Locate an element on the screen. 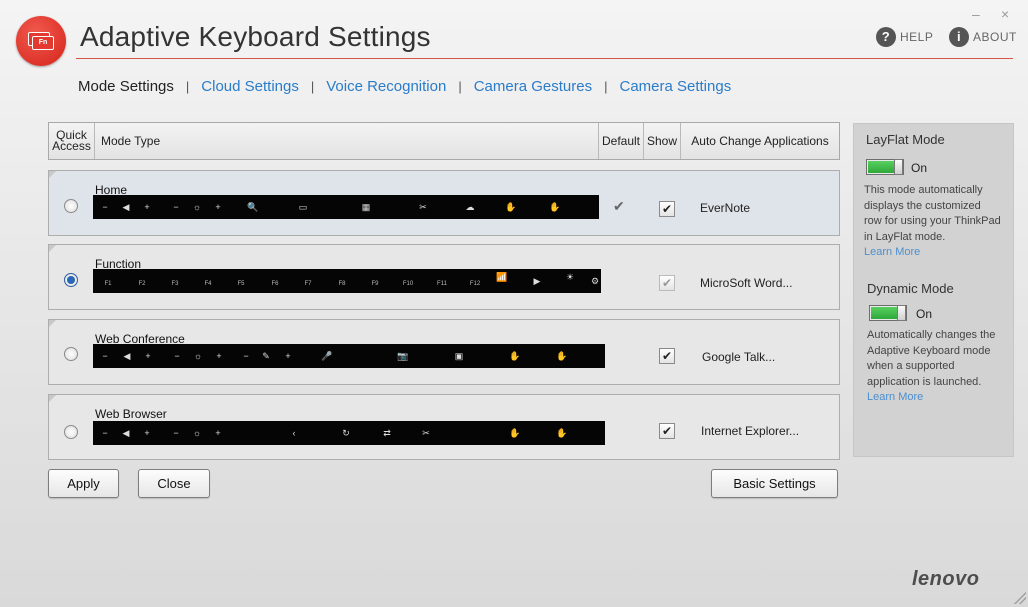 The image size is (1028, 607). help-link: ? HELP is located at coordinates (904, 37).